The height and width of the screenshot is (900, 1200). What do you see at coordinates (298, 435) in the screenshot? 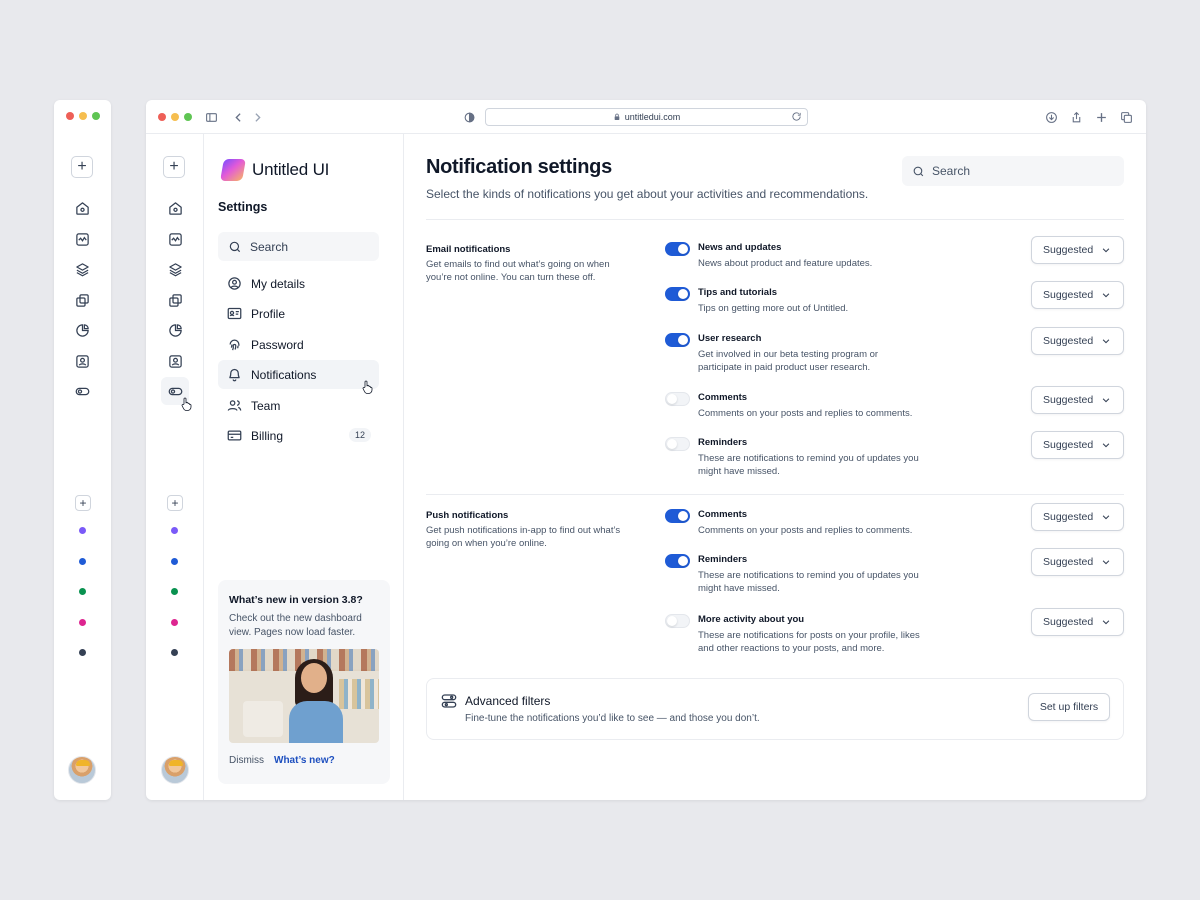
I see `sidebar-item-billing: Billing 12` at bounding box center [298, 435].